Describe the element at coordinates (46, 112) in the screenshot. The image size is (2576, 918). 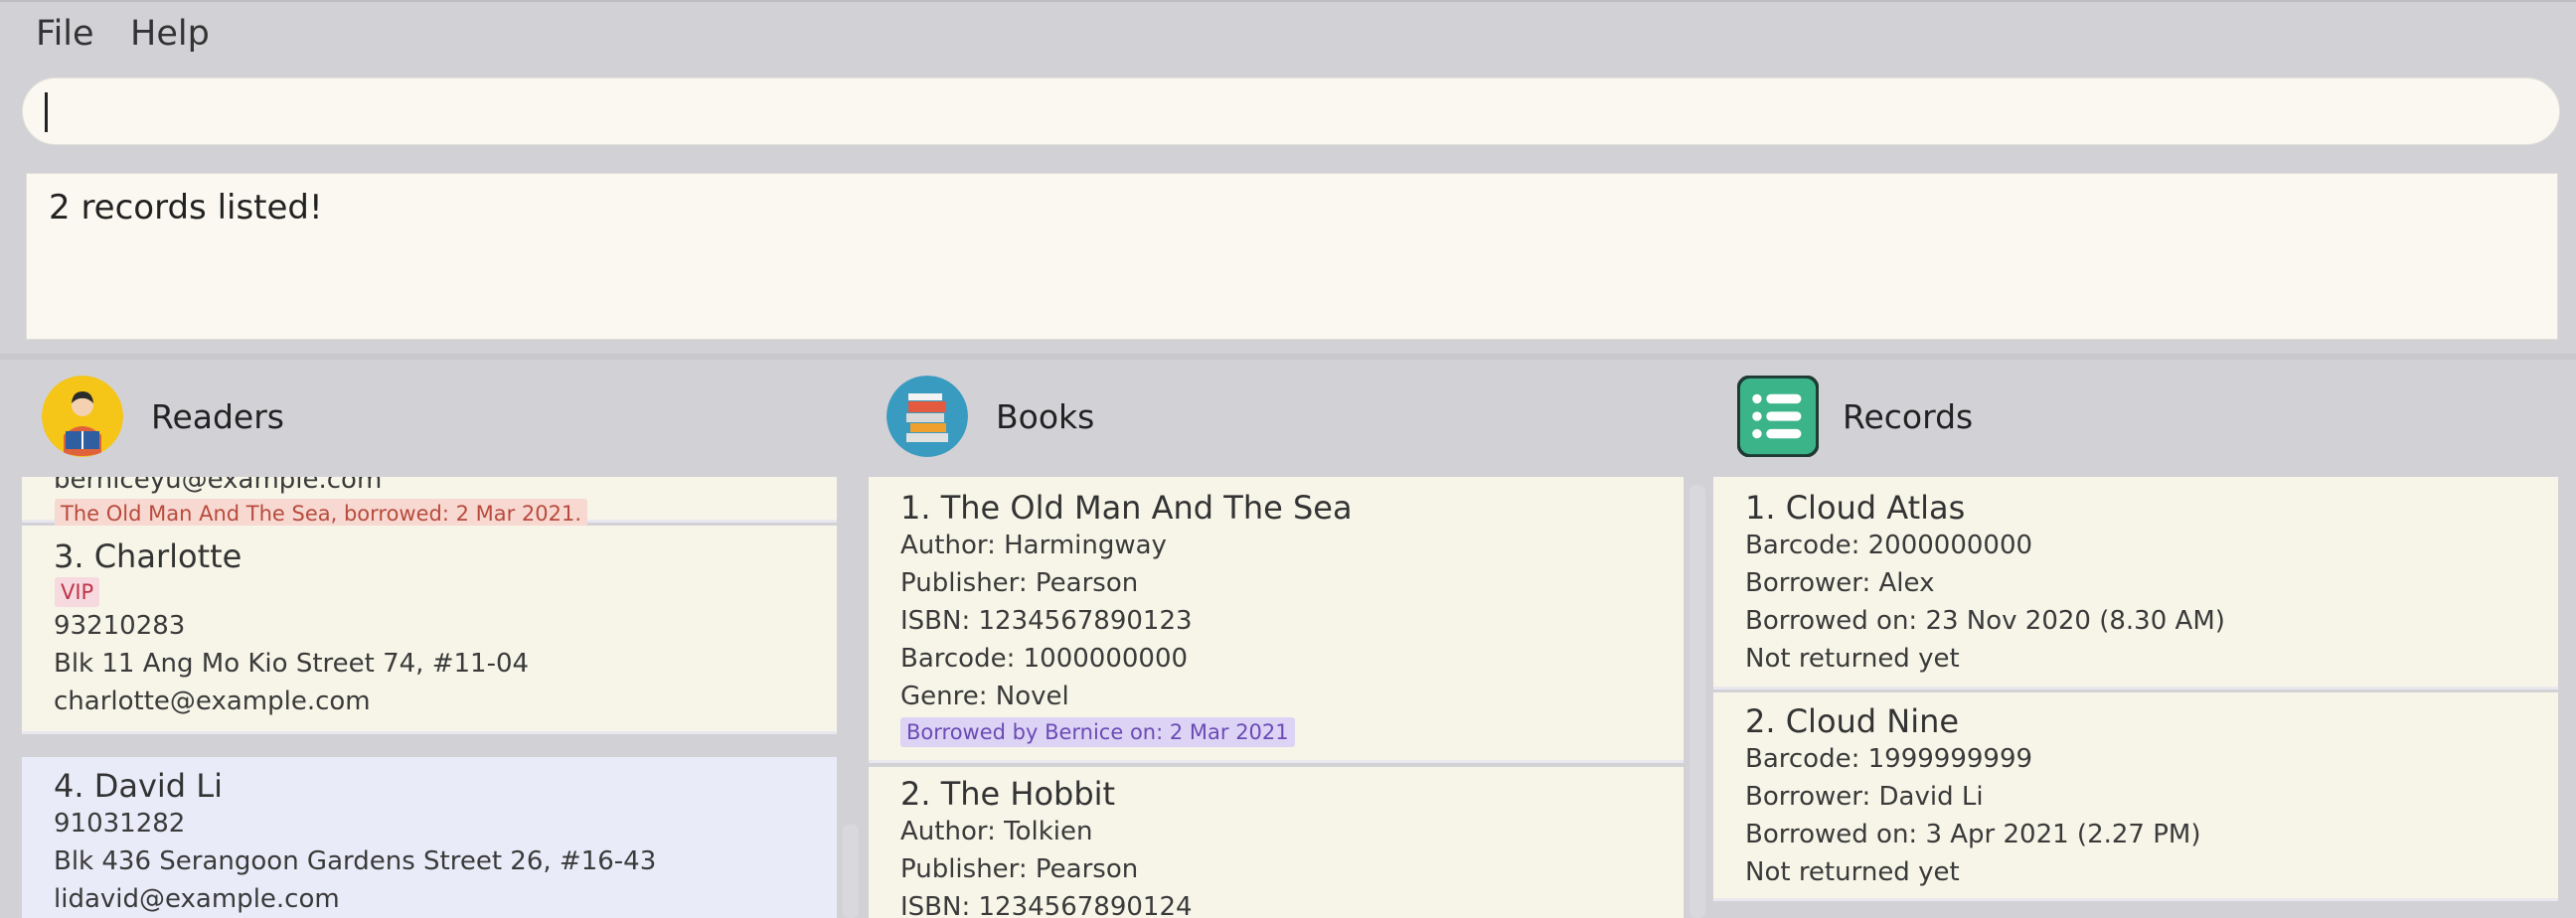
I see `text-caret` at that location.